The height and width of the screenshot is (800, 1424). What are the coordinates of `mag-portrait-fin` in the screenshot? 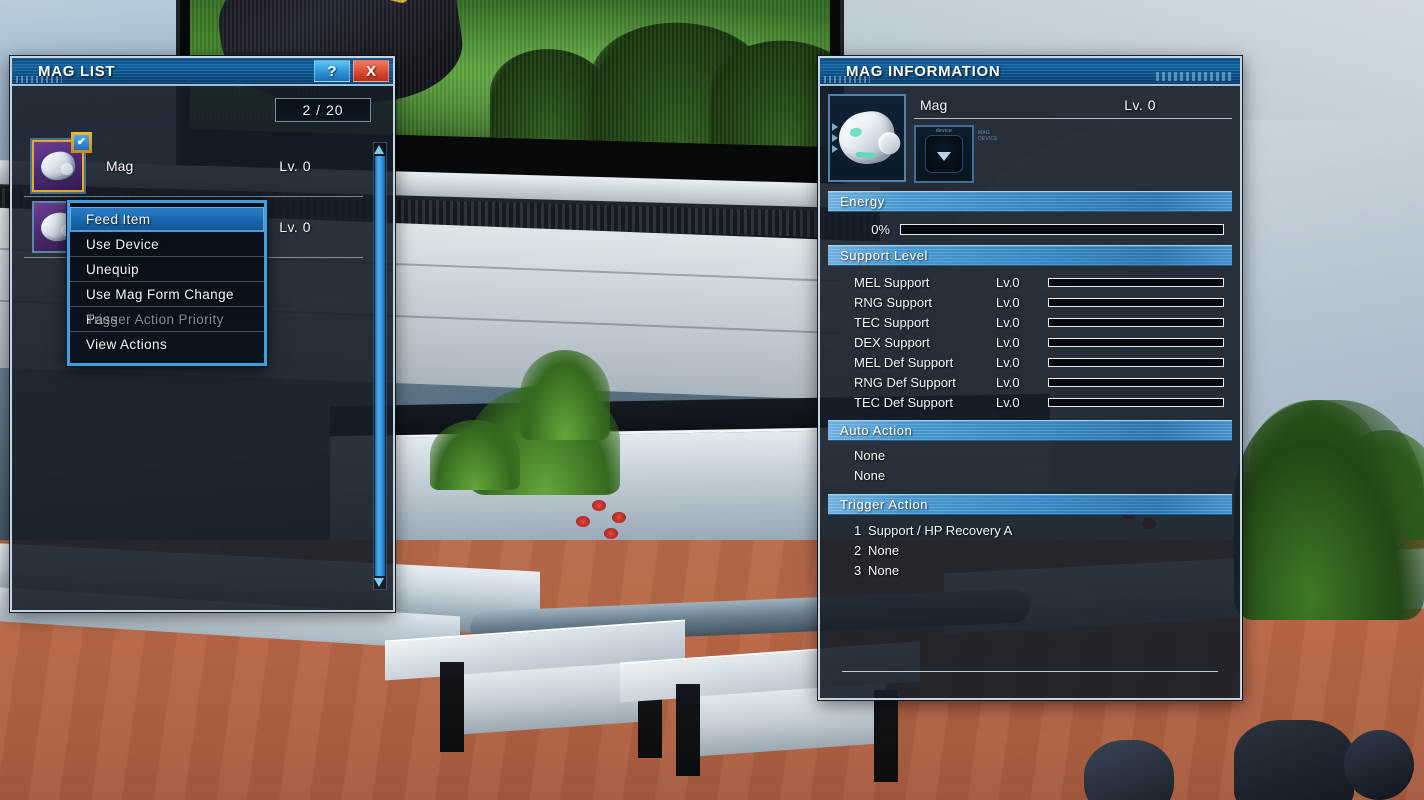 It's located at (866, 155).